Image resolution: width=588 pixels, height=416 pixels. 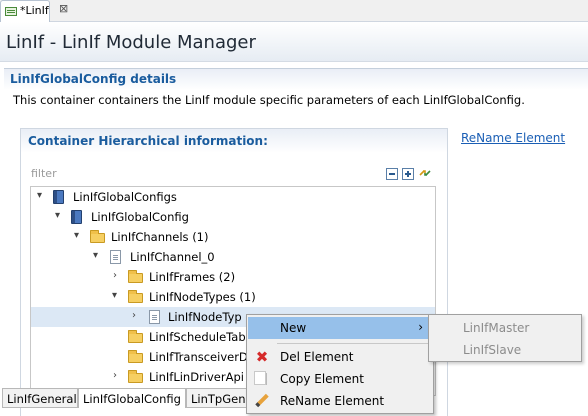 I want to click on delete-icon: ✖, so click(x=262, y=357).